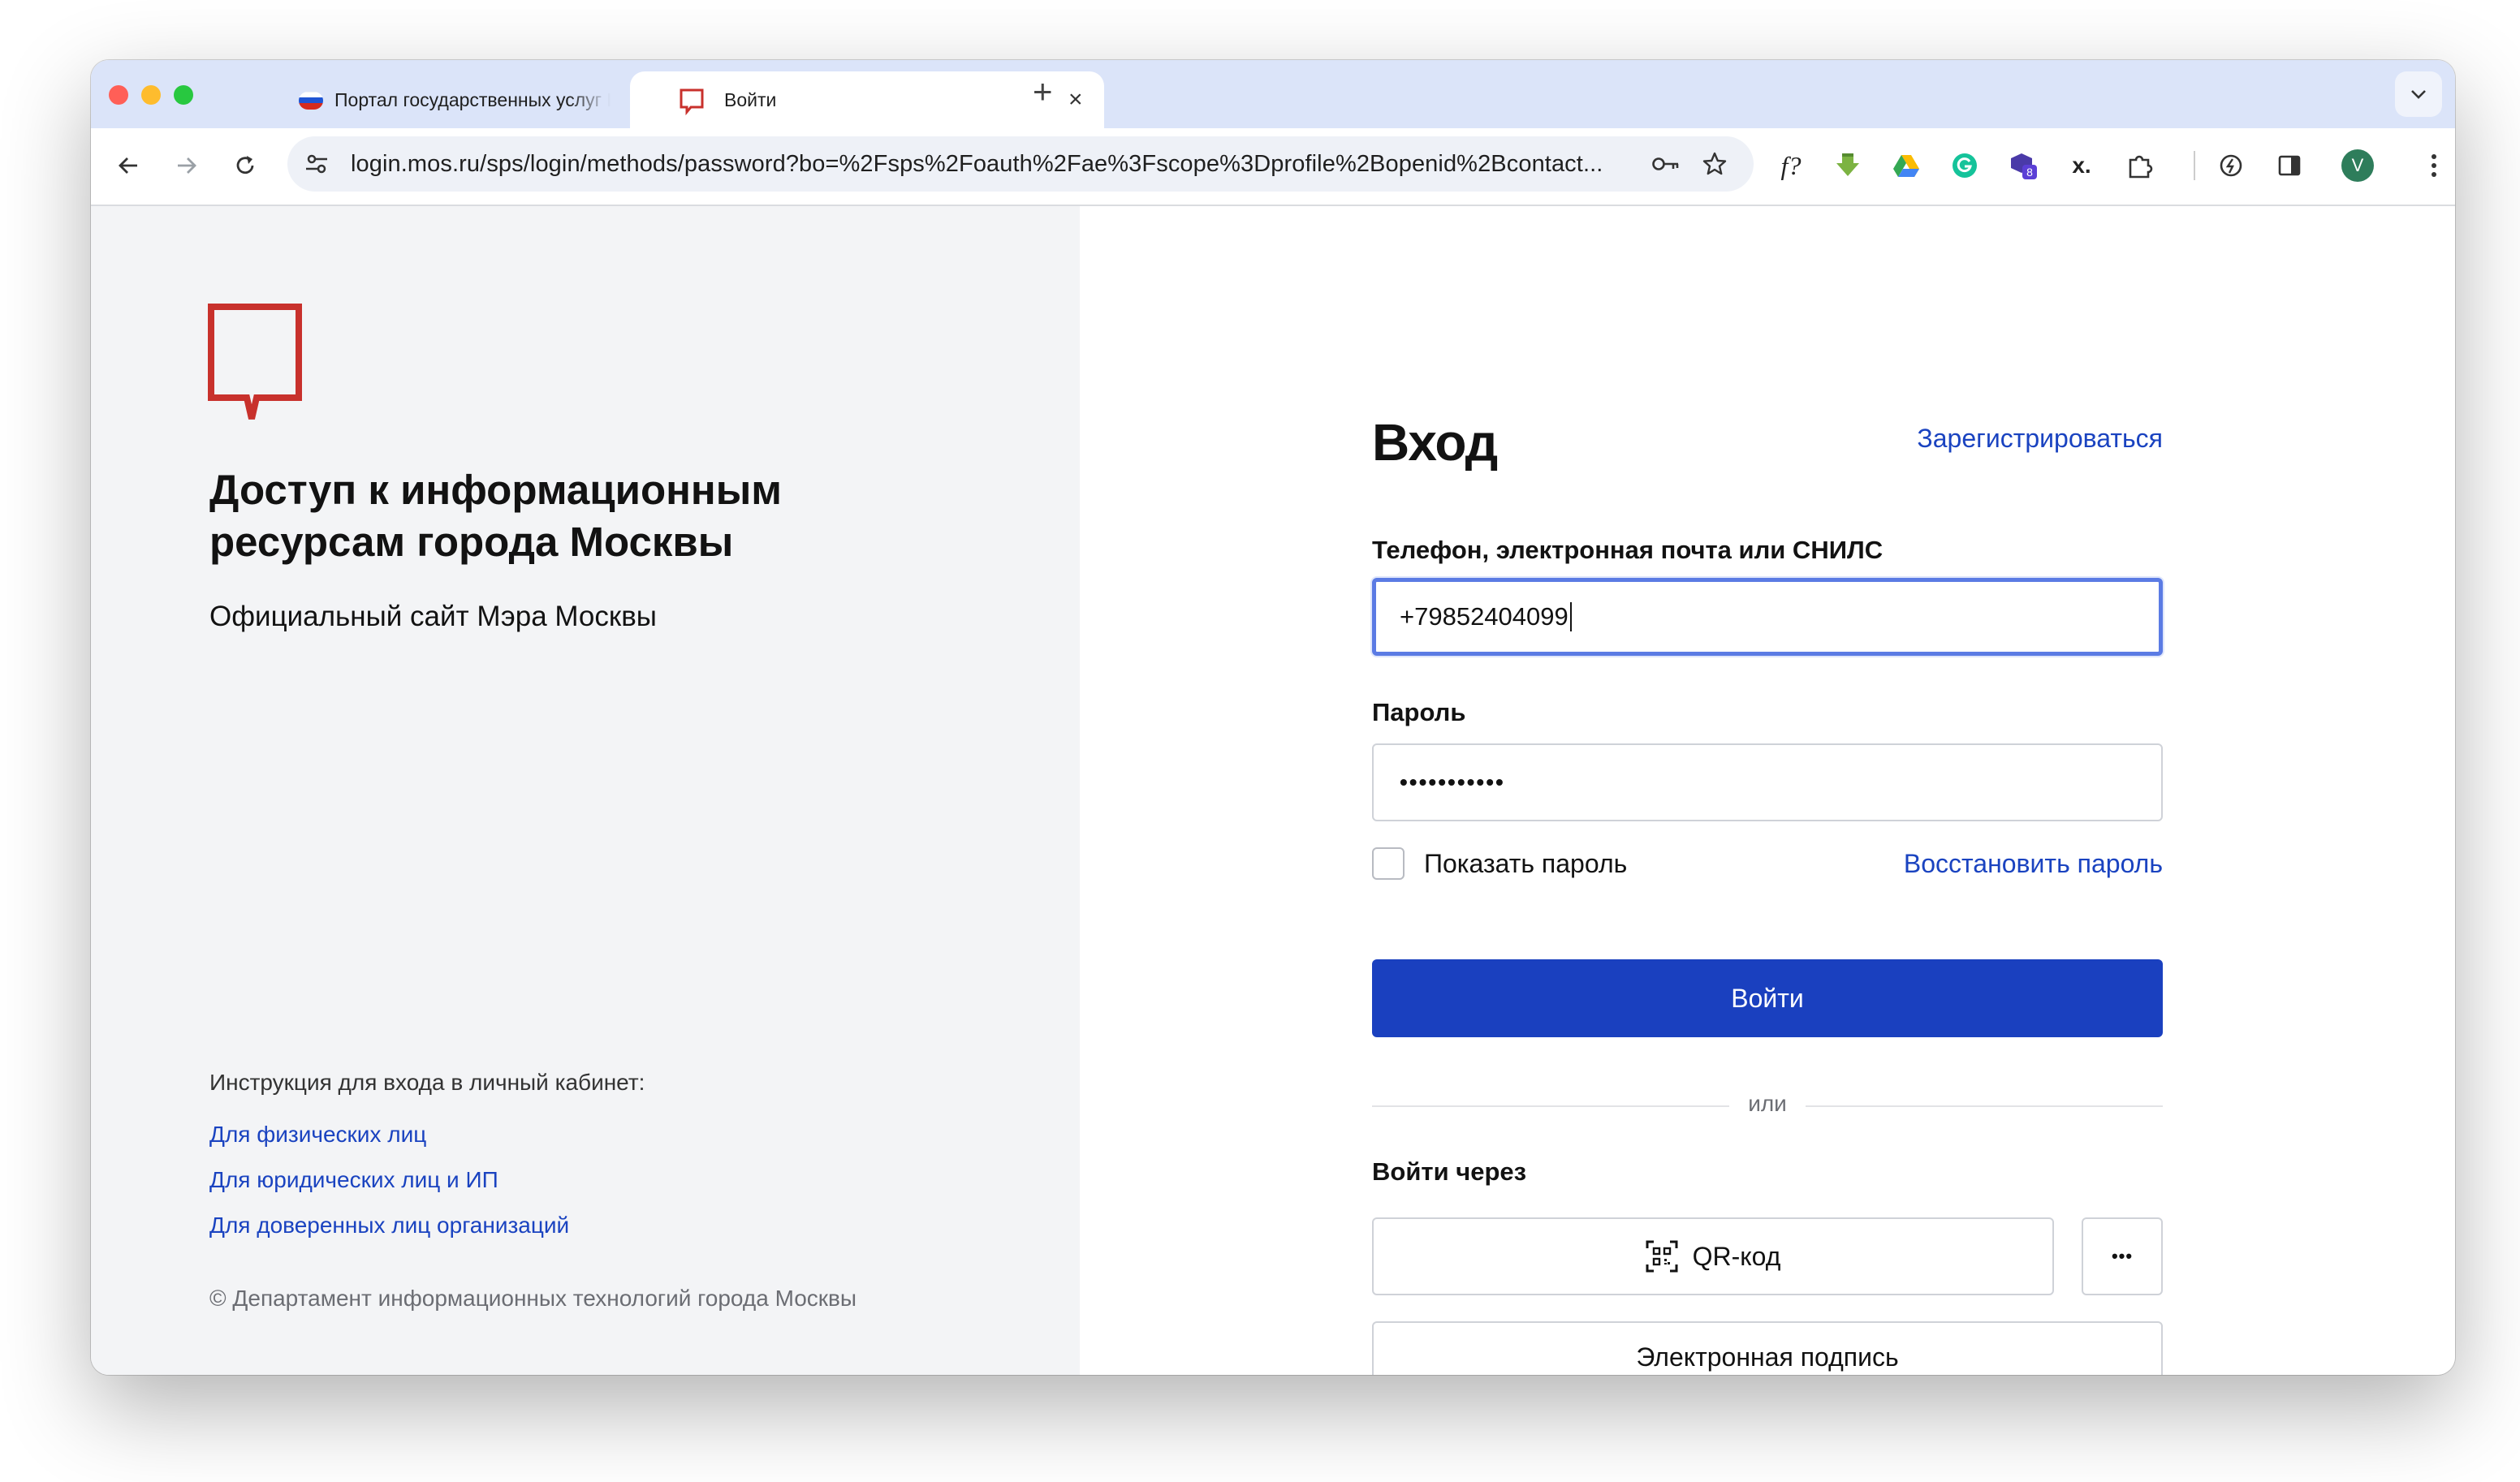 This screenshot has height=1482, width=2520. What do you see at coordinates (1571, 616) in the screenshot?
I see `text-caret` at bounding box center [1571, 616].